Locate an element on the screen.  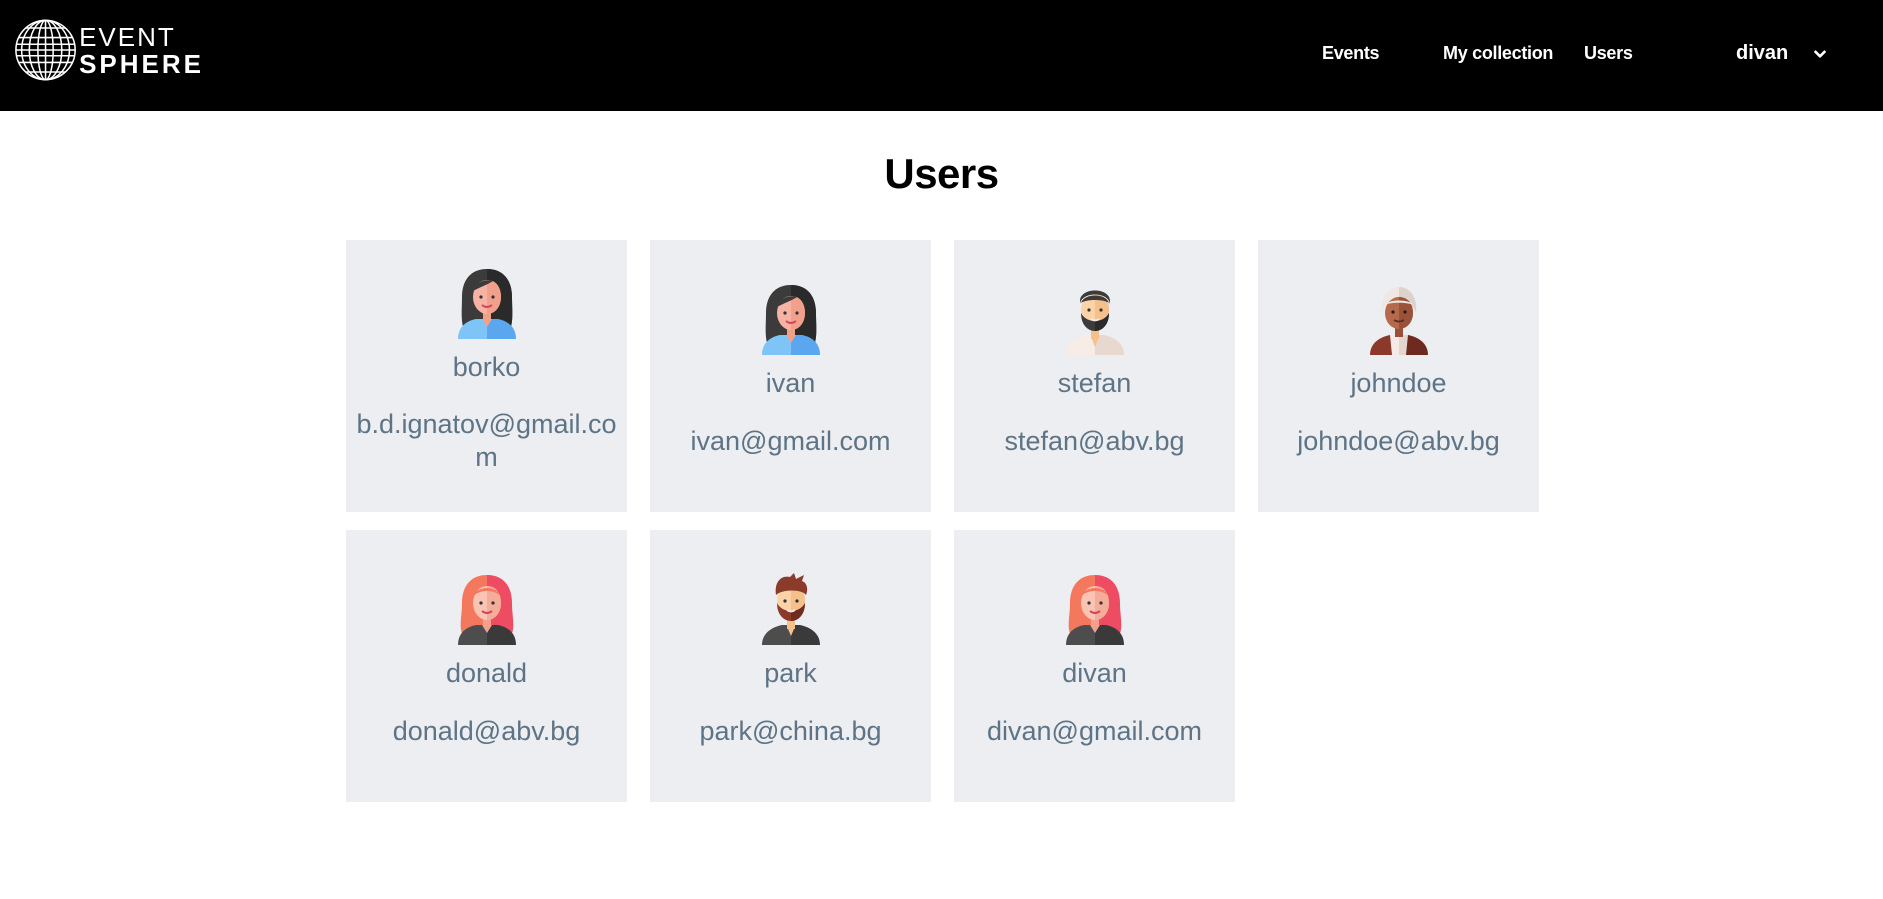
nav-link-my-collection: My collection is located at coordinates (1498, 53).